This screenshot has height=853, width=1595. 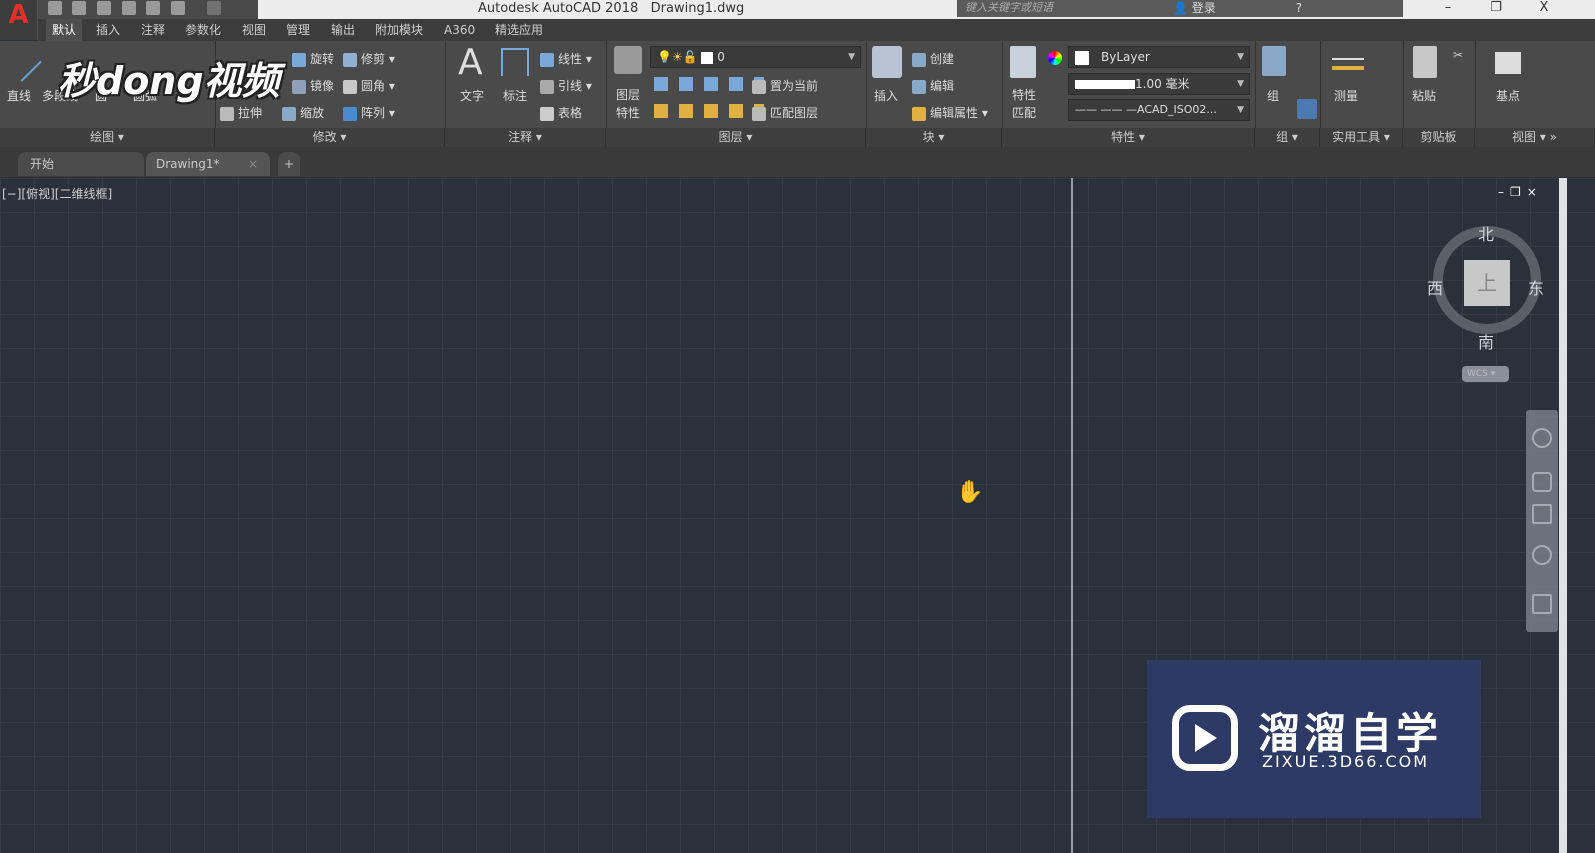 I want to click on leader-icon, so click(x=547, y=86).